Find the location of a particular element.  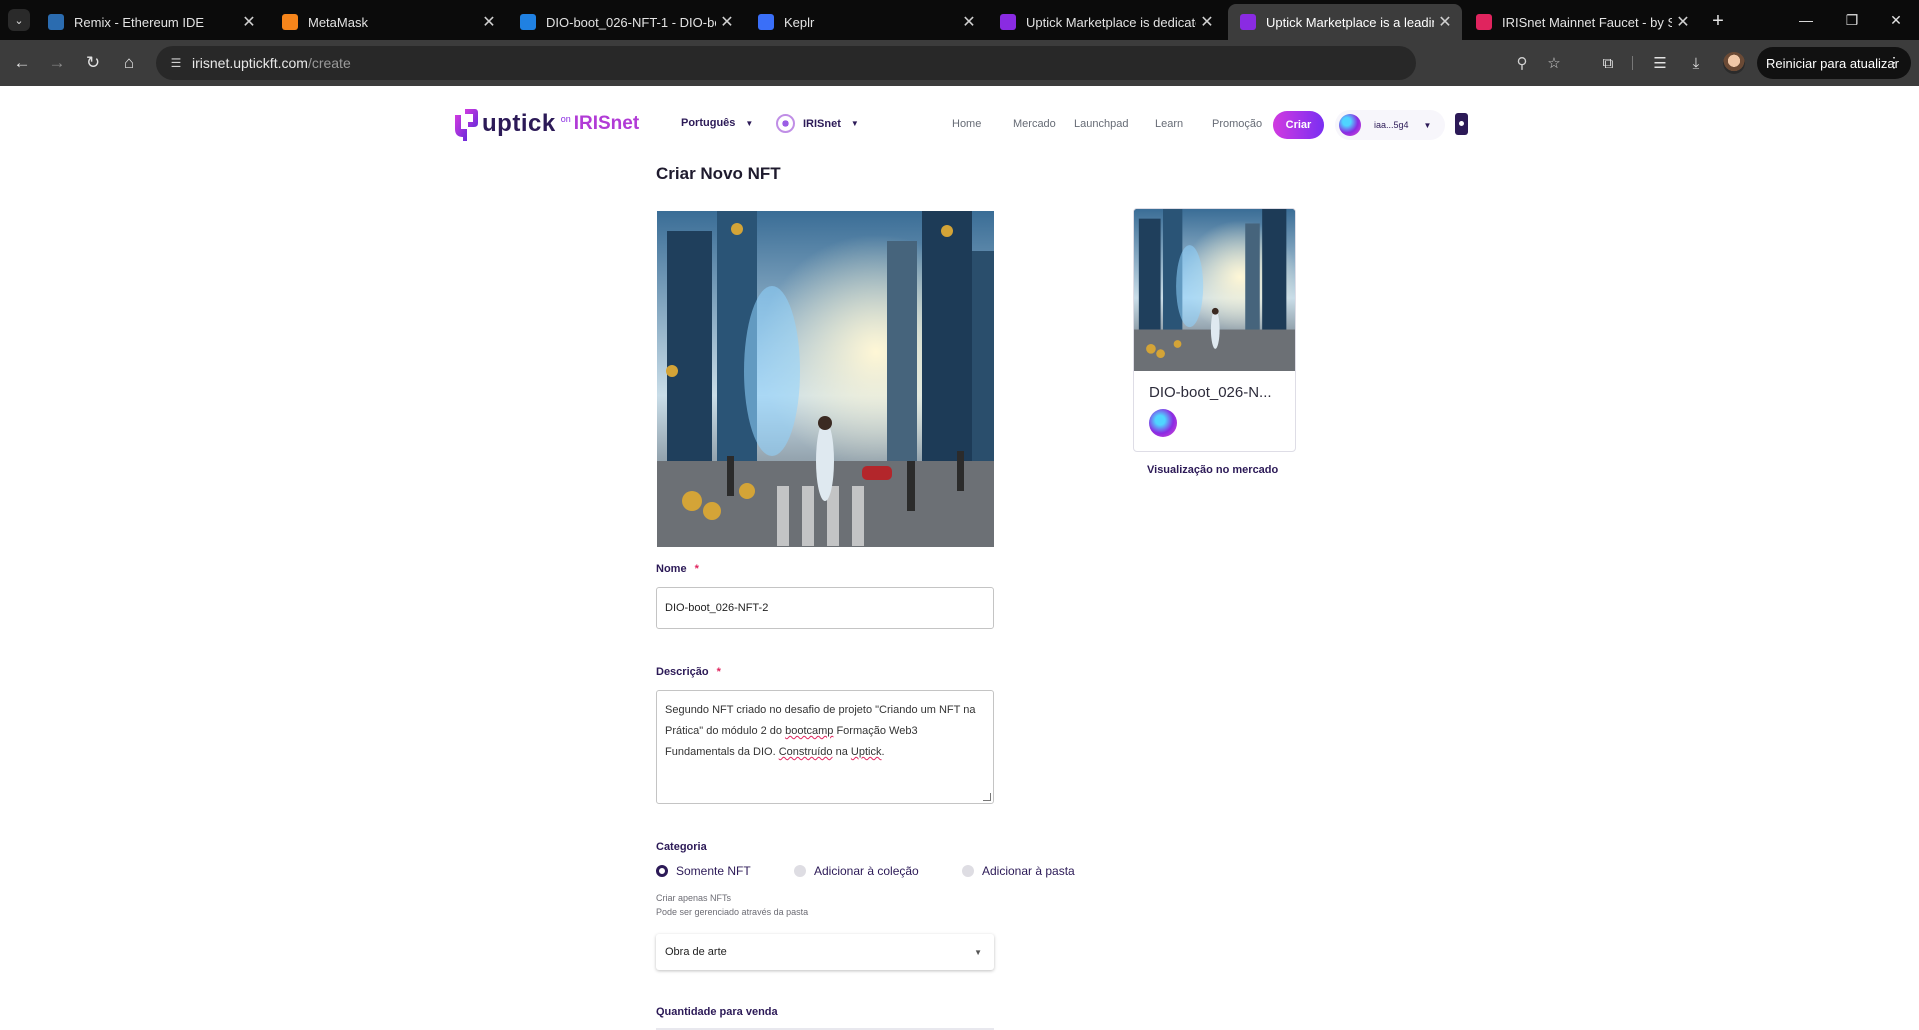

profile-avatar is located at coordinates (1734, 63).